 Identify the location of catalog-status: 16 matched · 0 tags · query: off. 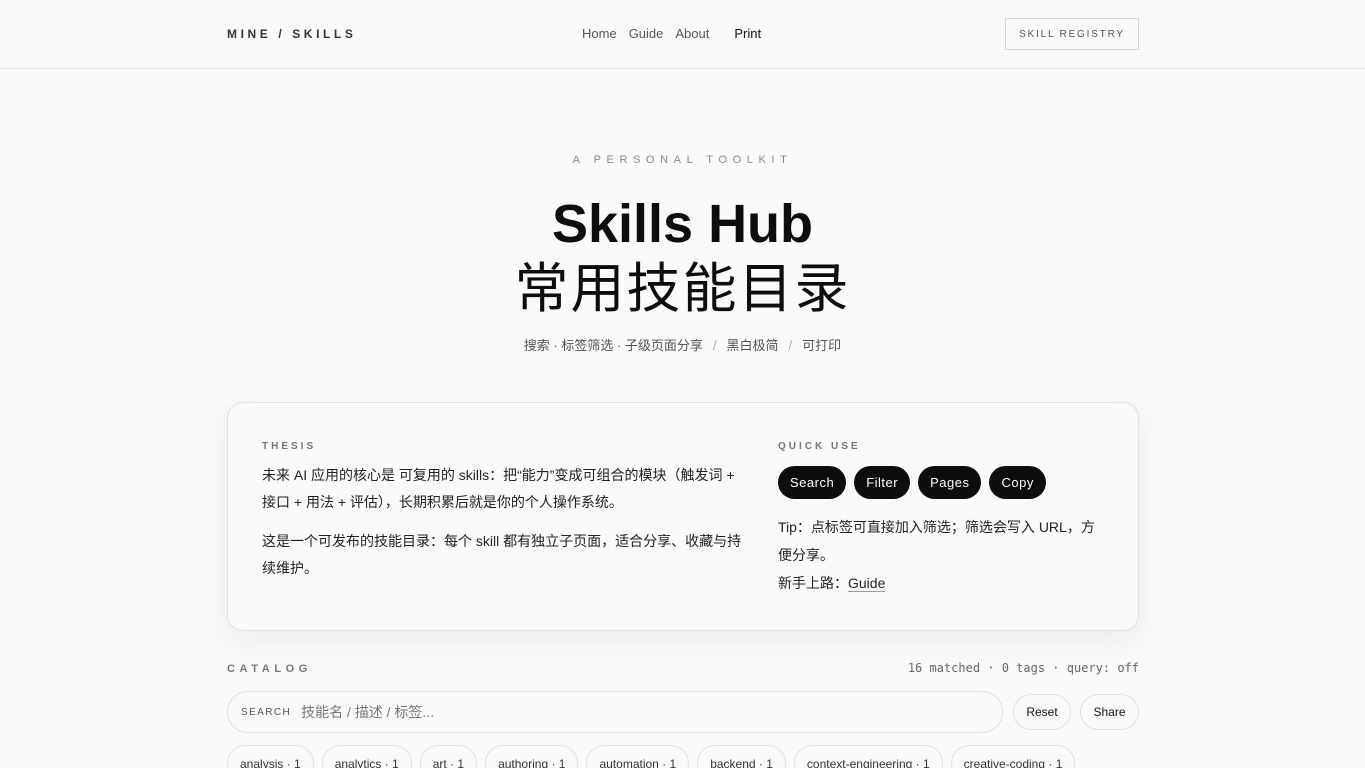
(1023, 668).